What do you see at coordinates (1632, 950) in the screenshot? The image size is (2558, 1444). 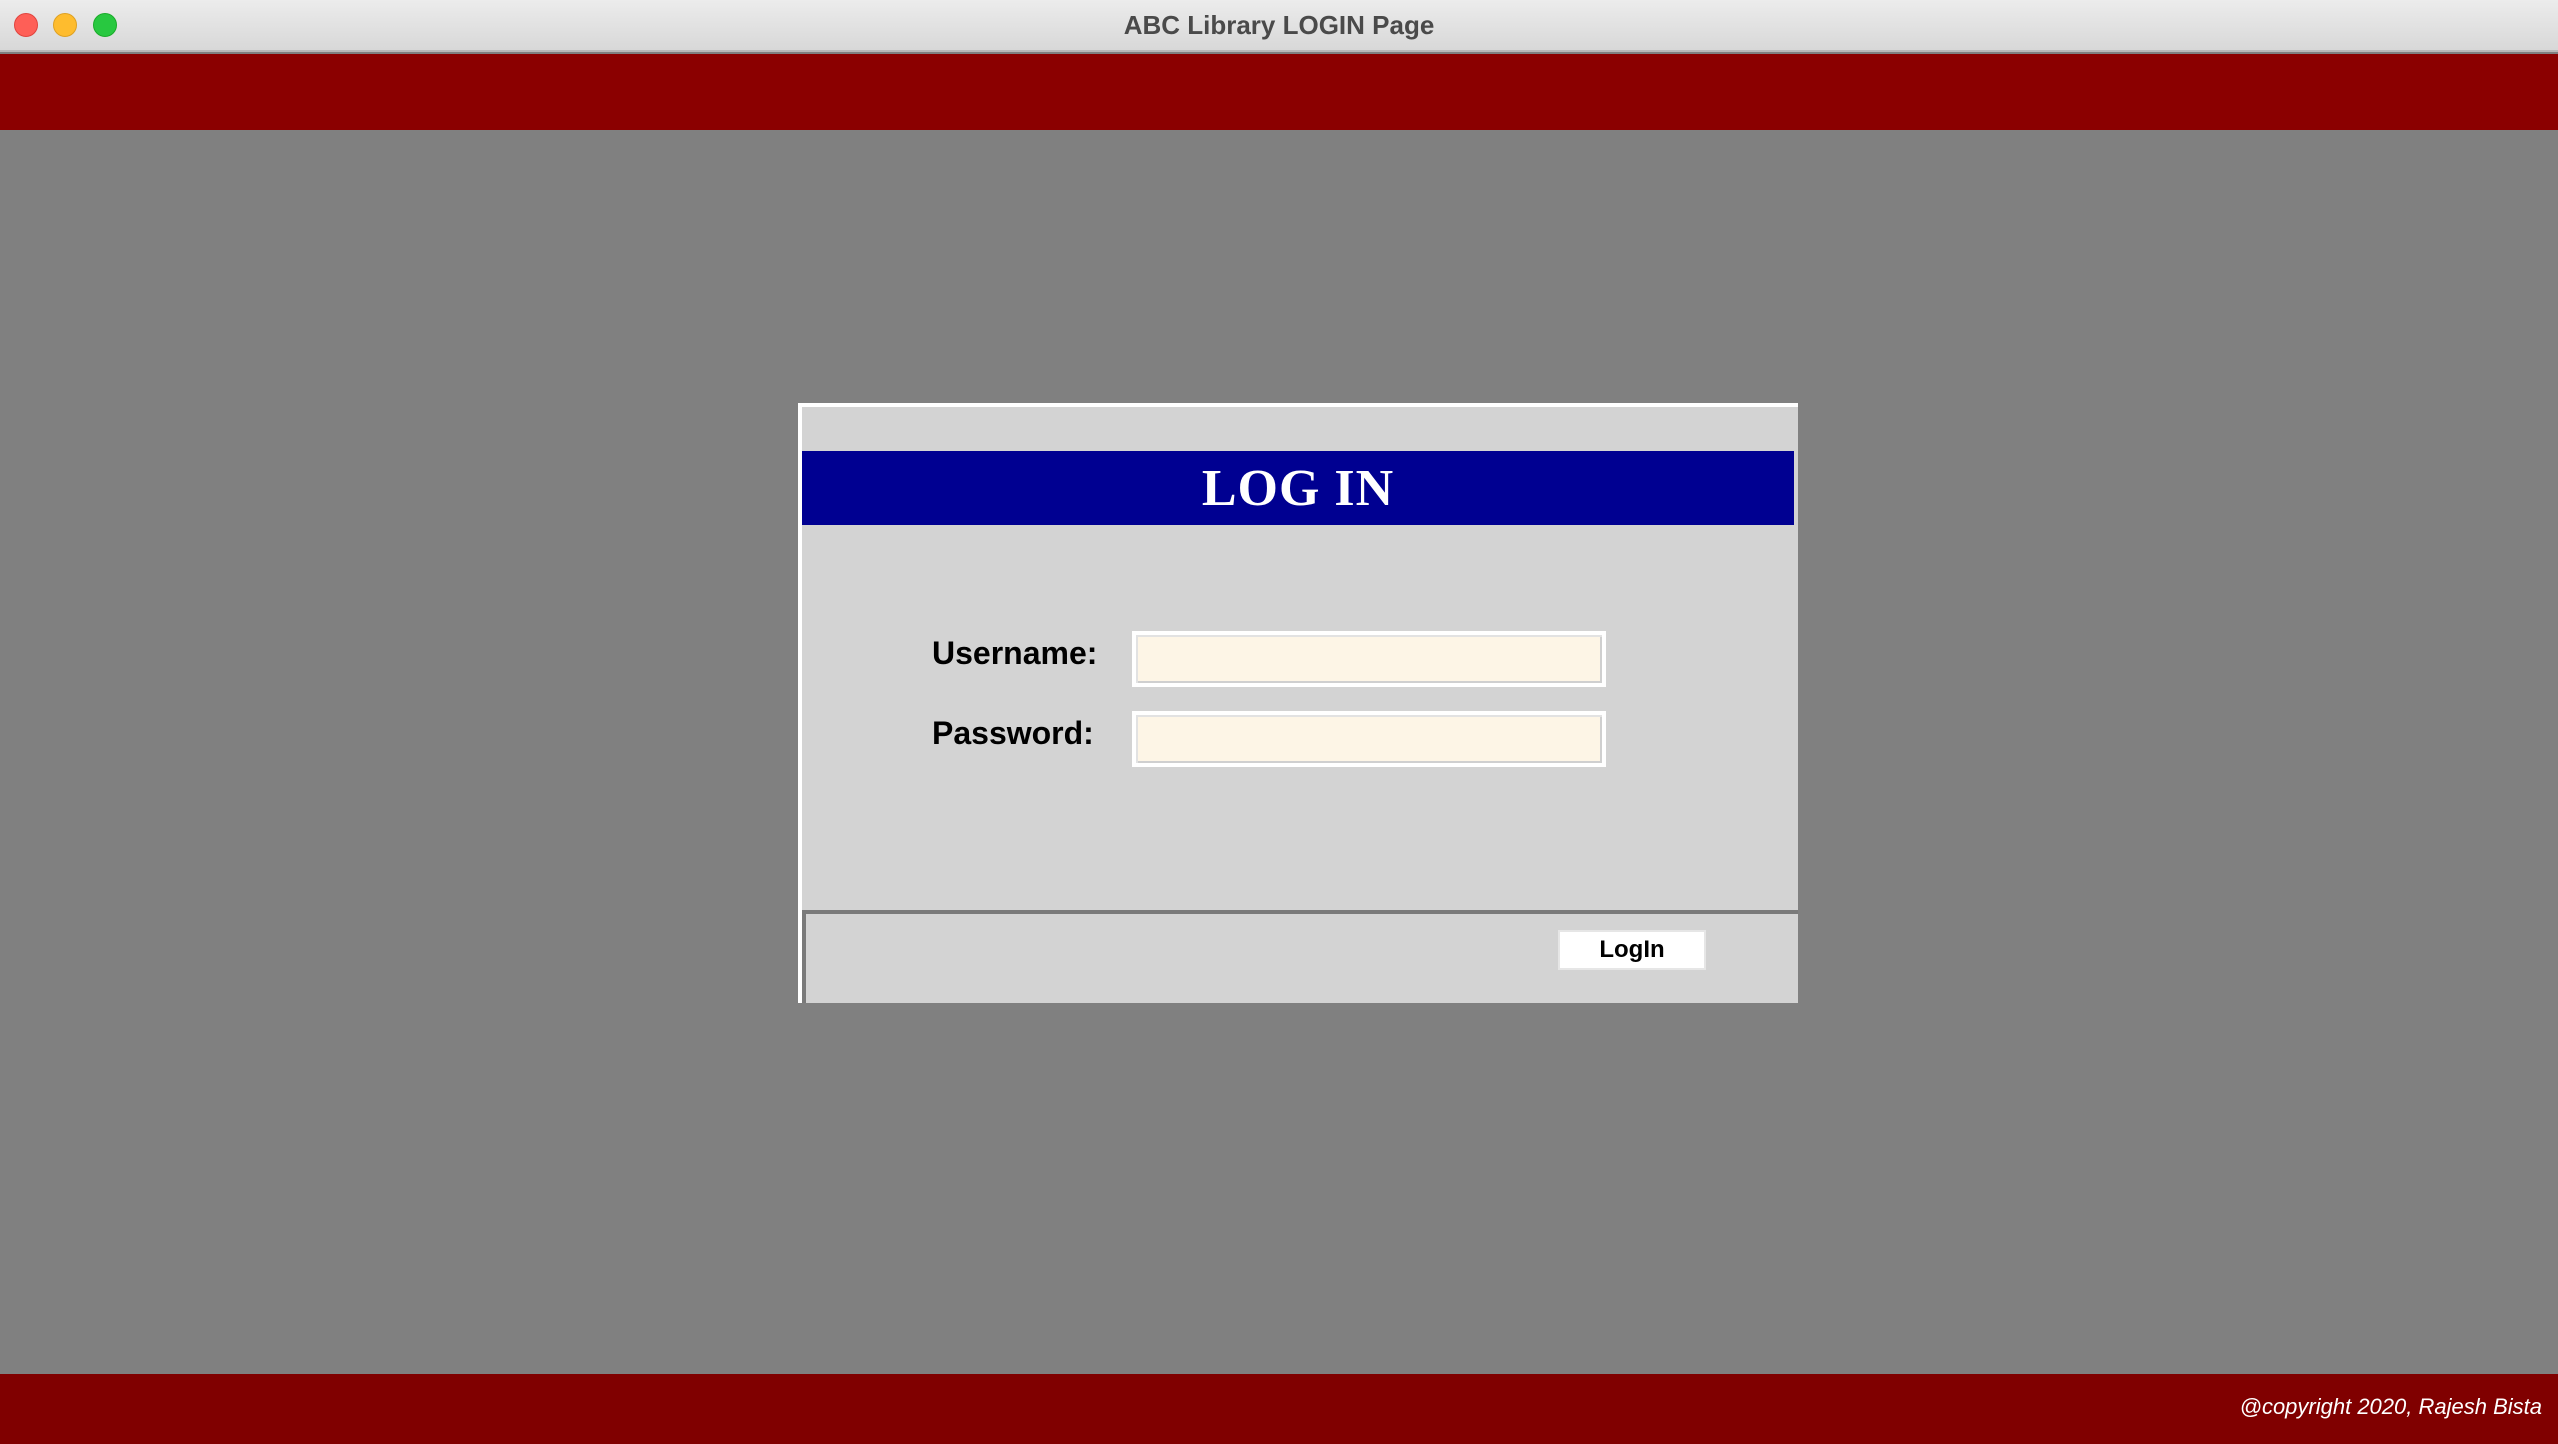 I see `login-button: LogIn` at bounding box center [1632, 950].